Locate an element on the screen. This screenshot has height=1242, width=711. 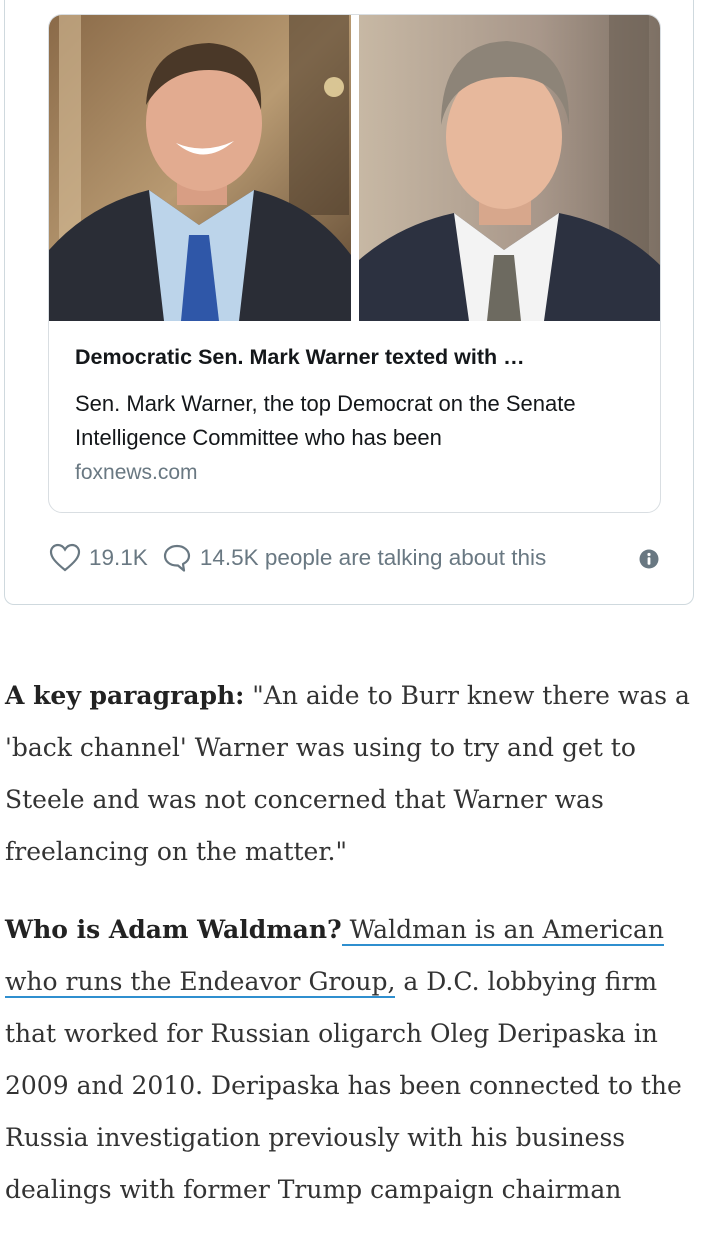
info-icon is located at coordinates (649, 559).